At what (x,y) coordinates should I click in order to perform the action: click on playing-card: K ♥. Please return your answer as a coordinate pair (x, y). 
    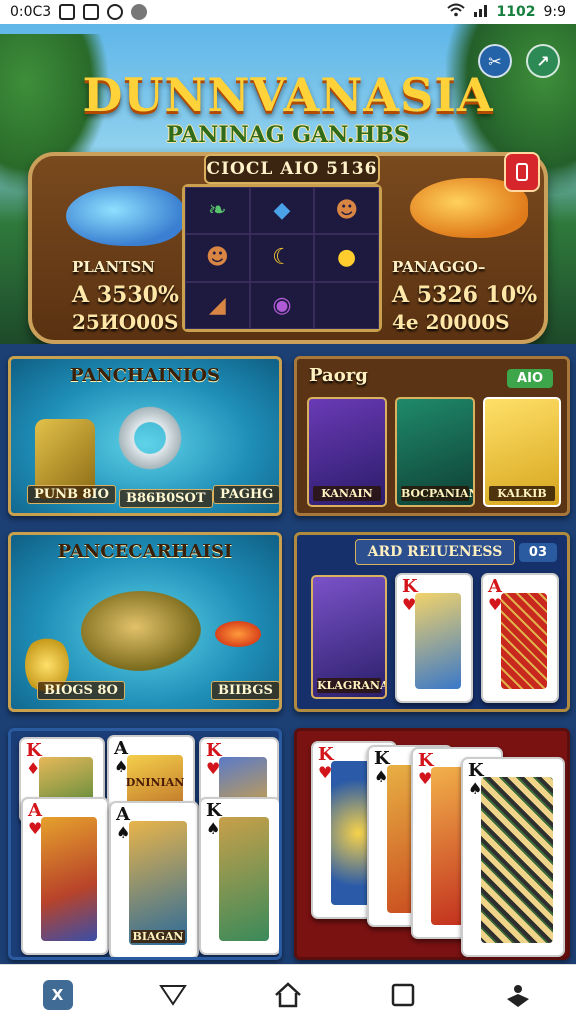
    Looking at the image, I should click on (434, 638).